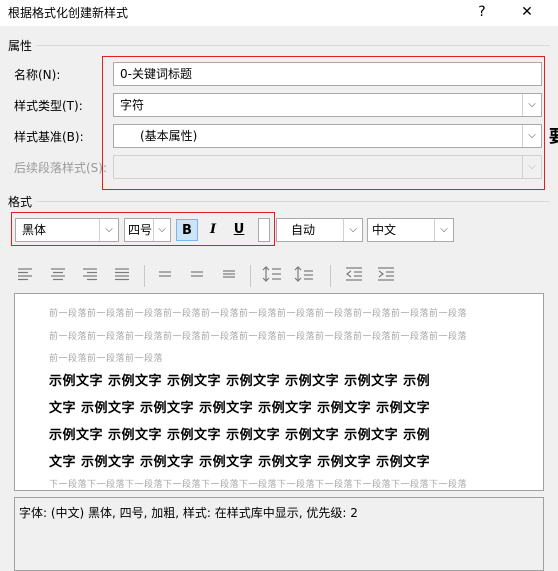 The height and width of the screenshot is (571, 558). Describe the element at coordinates (106, 359) in the screenshot. I see `previous-paragraph-text: 前一段落前一段落前一段落` at that location.